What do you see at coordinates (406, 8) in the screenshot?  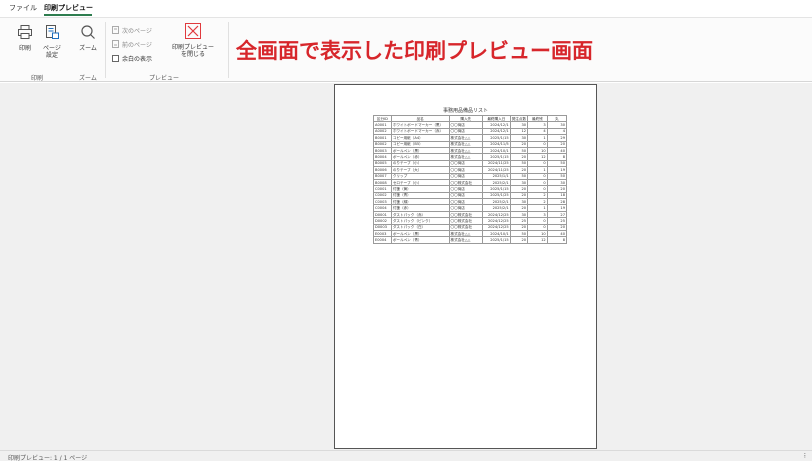 I see `menu-bar: ファイル 印刷プレビュー` at bounding box center [406, 8].